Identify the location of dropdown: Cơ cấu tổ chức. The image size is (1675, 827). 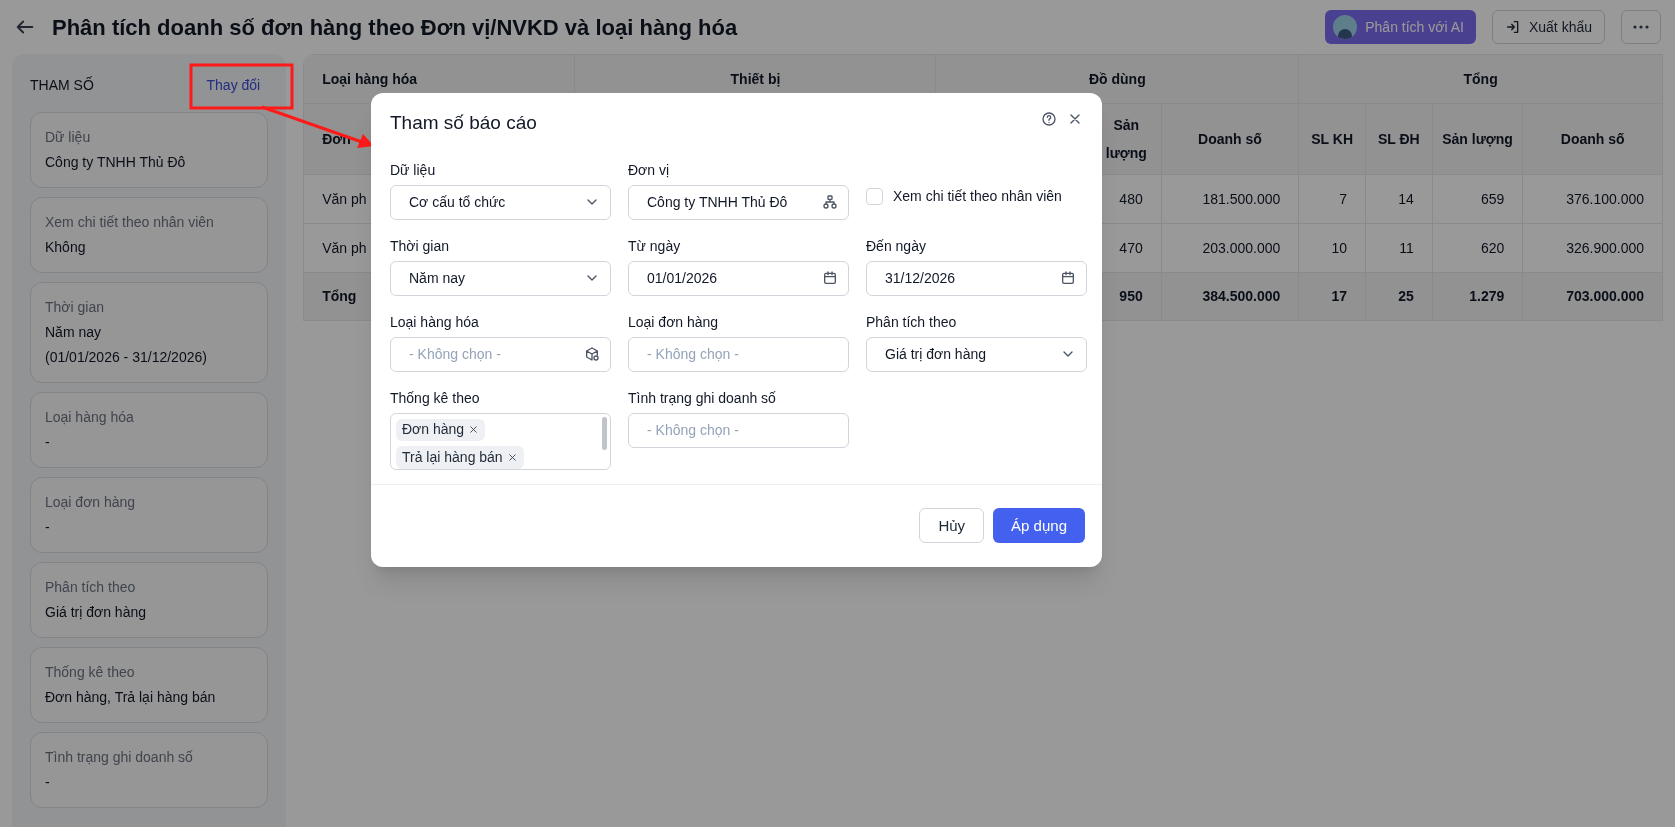
(500, 202).